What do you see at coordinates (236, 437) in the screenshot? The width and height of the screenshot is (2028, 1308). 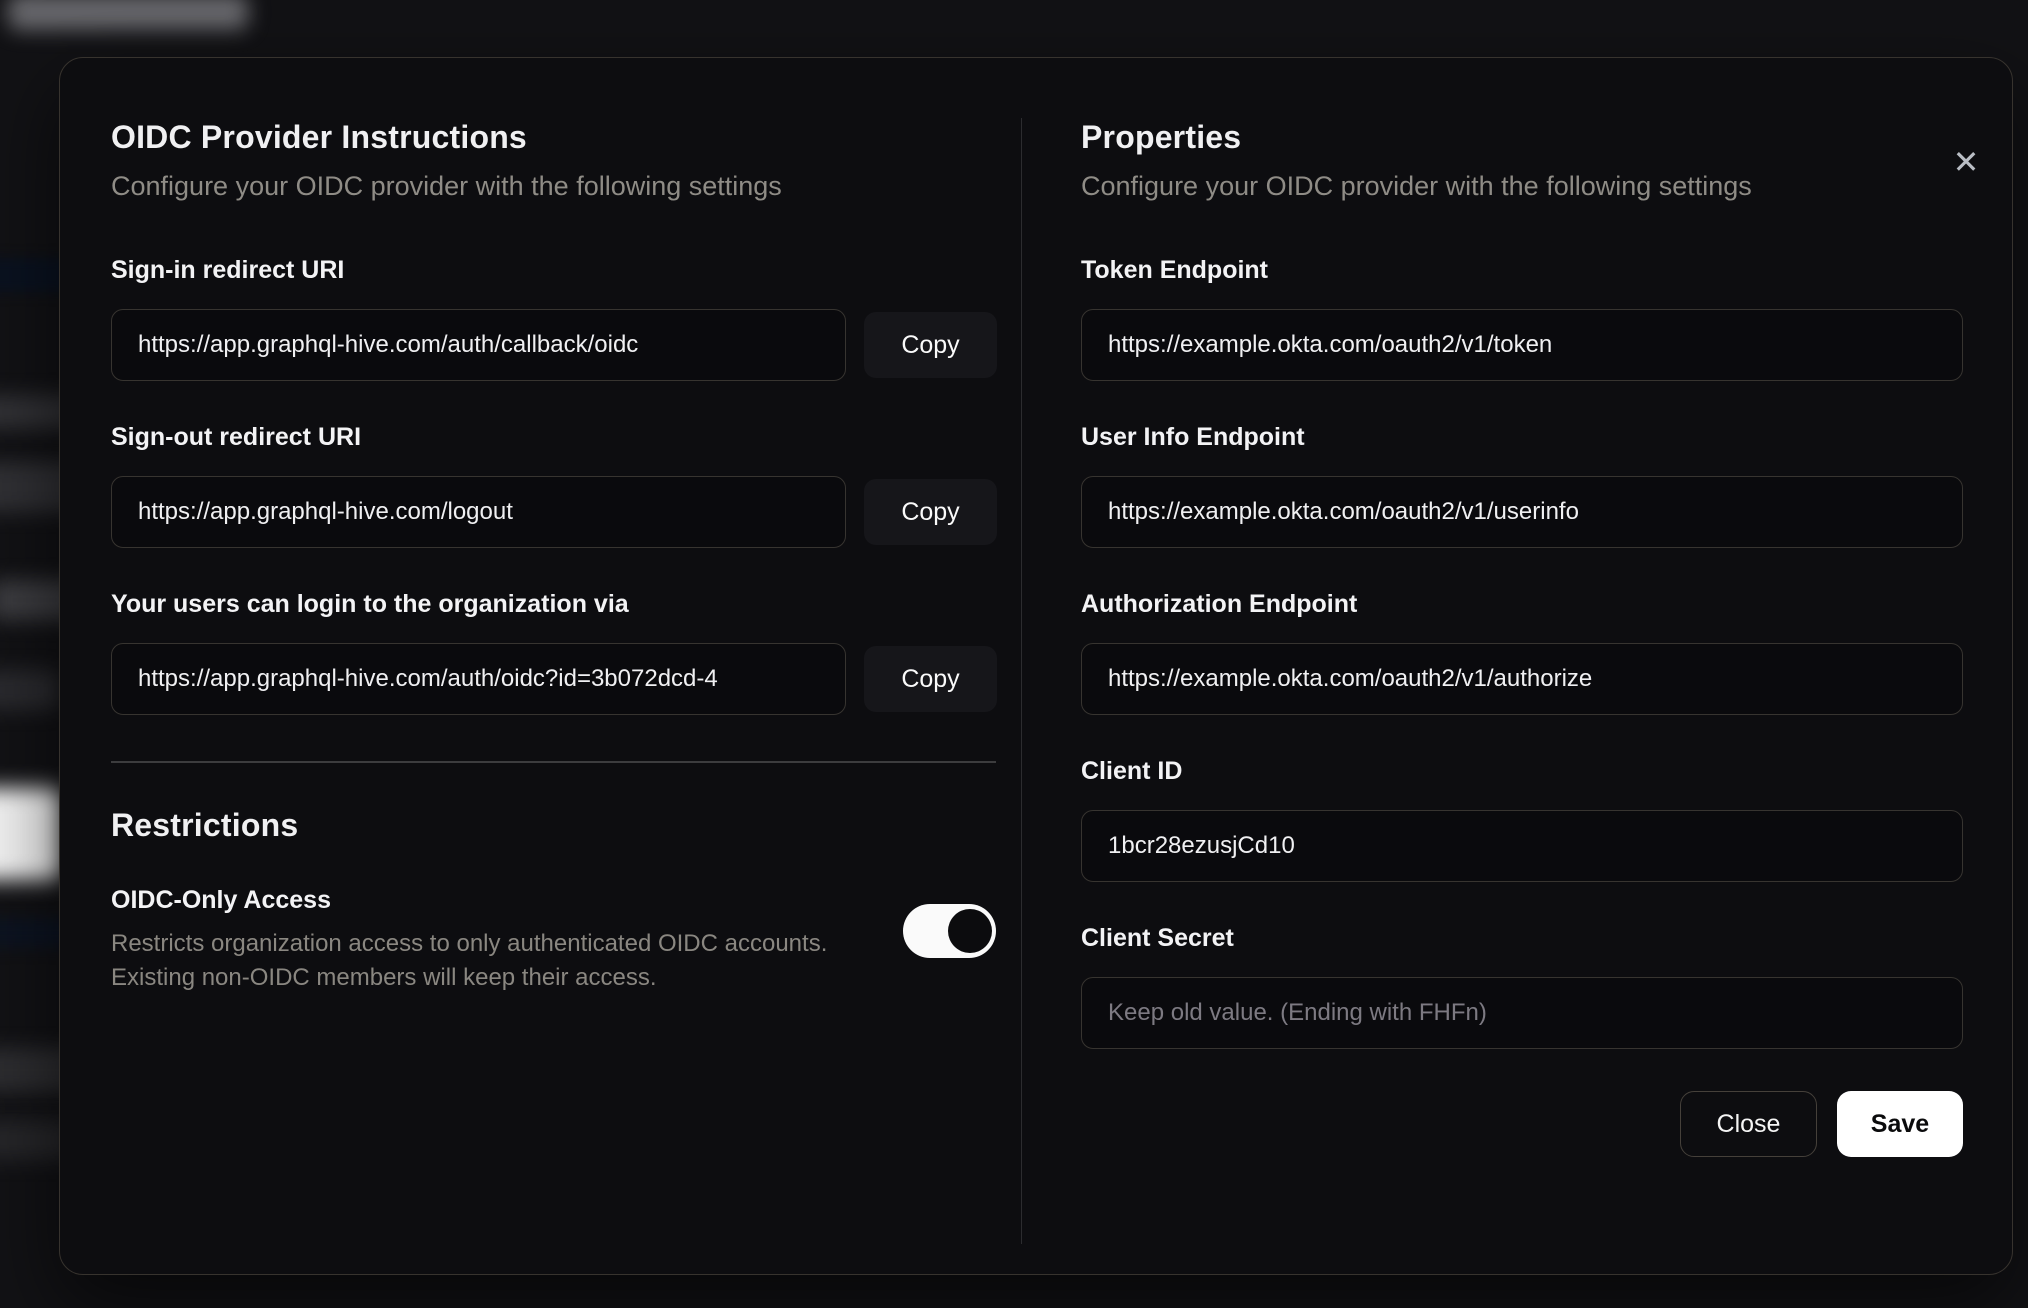 I see `sign-out-redirect-uri-label: Sign-out redirect URI` at bounding box center [236, 437].